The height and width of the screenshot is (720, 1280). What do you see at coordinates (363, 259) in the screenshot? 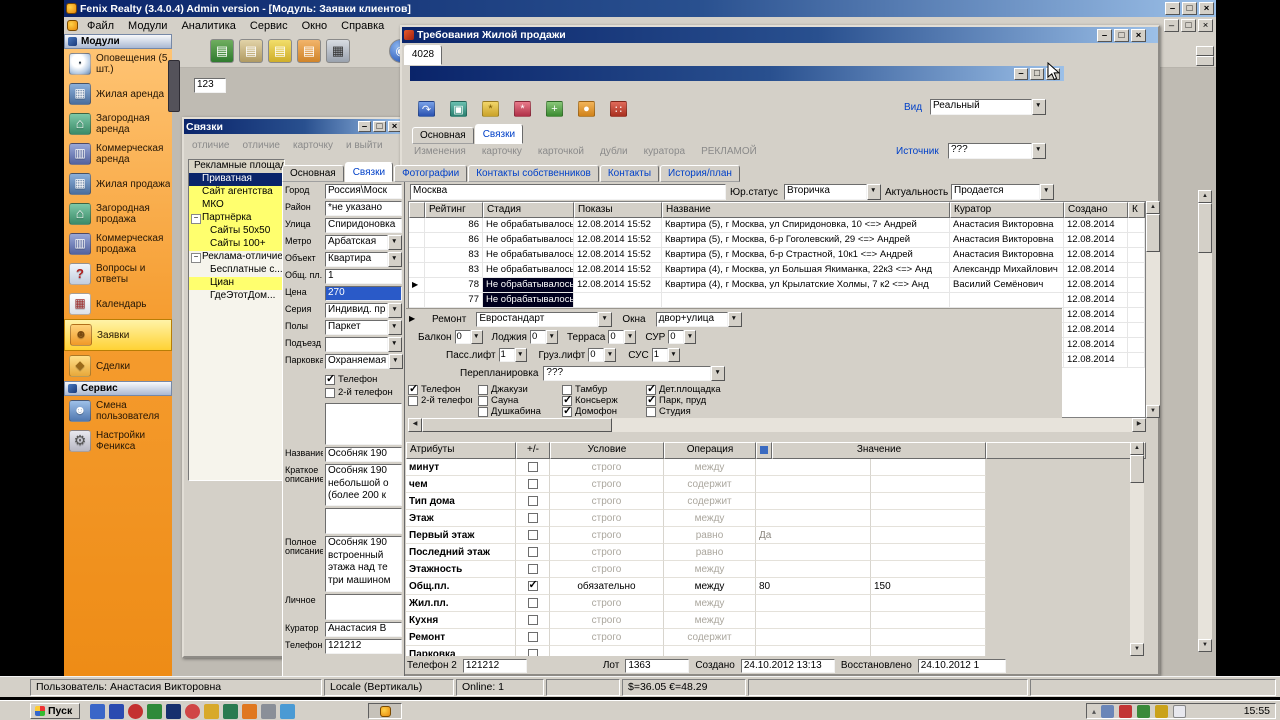
I see `field-input: Квартира` at bounding box center [363, 259].